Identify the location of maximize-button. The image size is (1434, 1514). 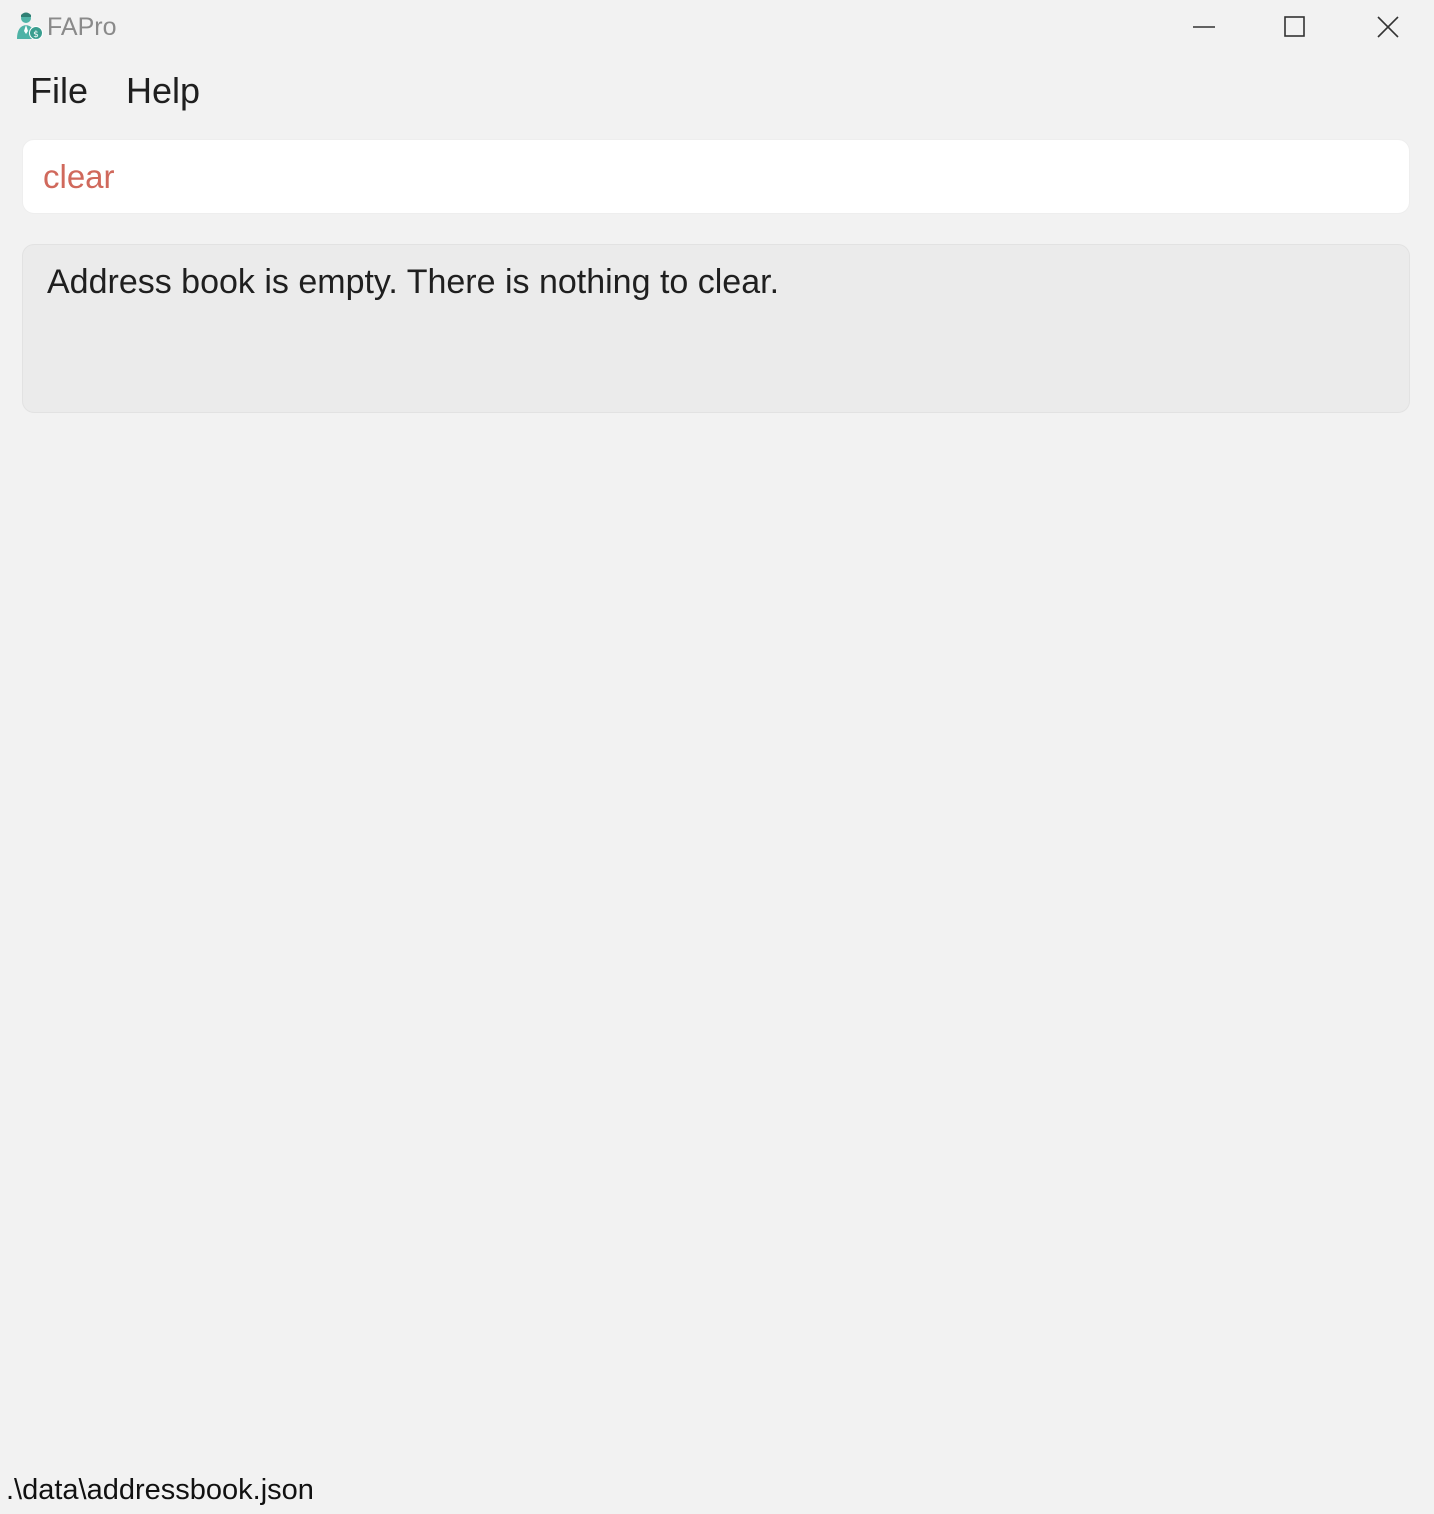
(1295, 27).